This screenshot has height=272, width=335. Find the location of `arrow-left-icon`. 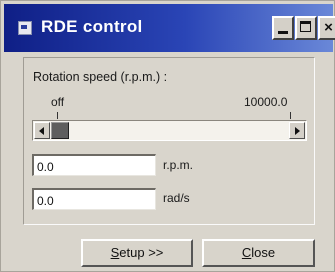

arrow-left-icon is located at coordinates (41, 131).